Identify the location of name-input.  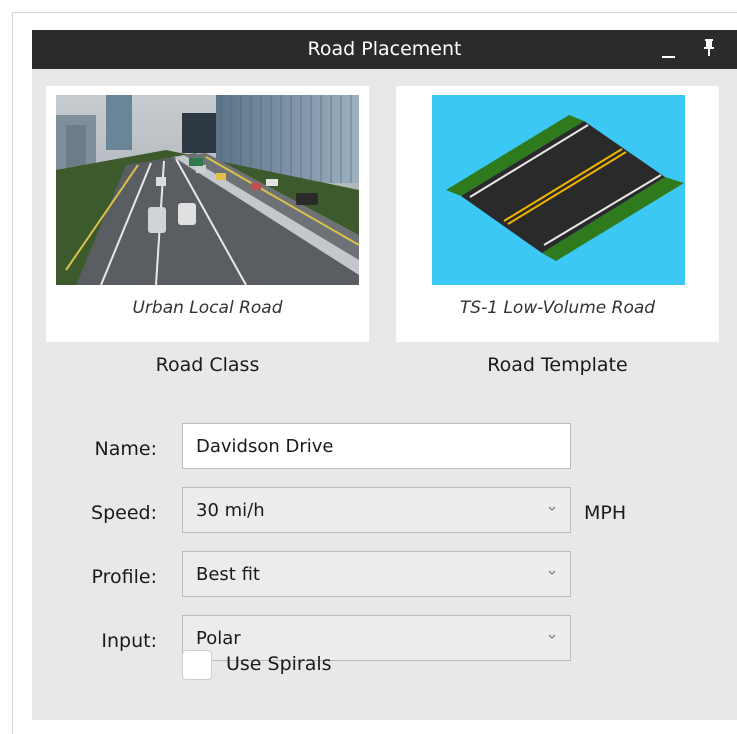
(376, 446).